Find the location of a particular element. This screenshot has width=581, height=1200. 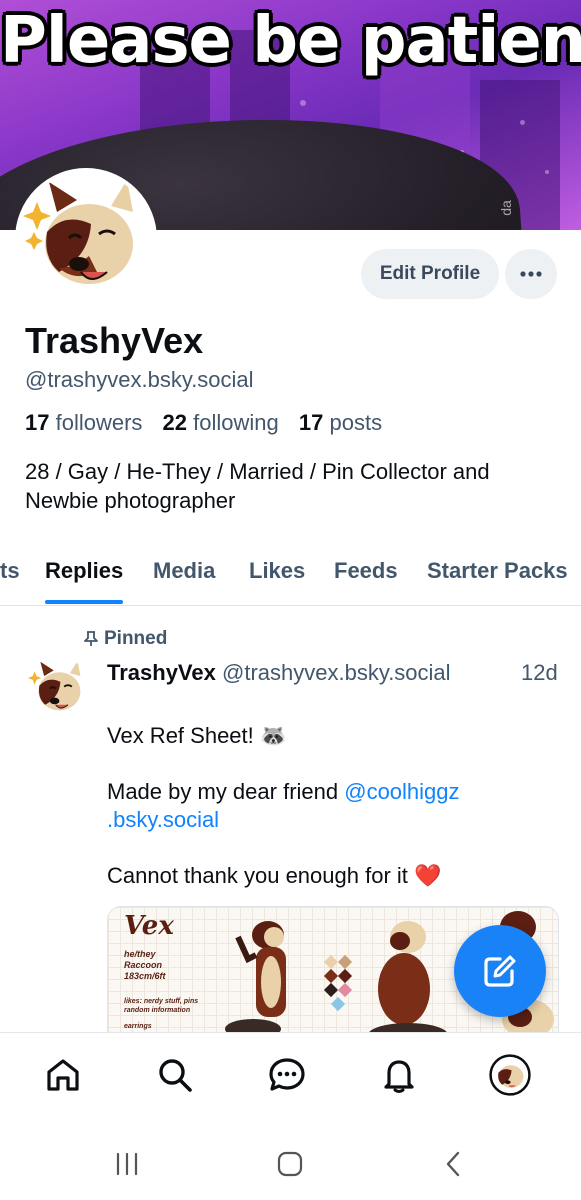

compose-icon is located at coordinates (500, 971).